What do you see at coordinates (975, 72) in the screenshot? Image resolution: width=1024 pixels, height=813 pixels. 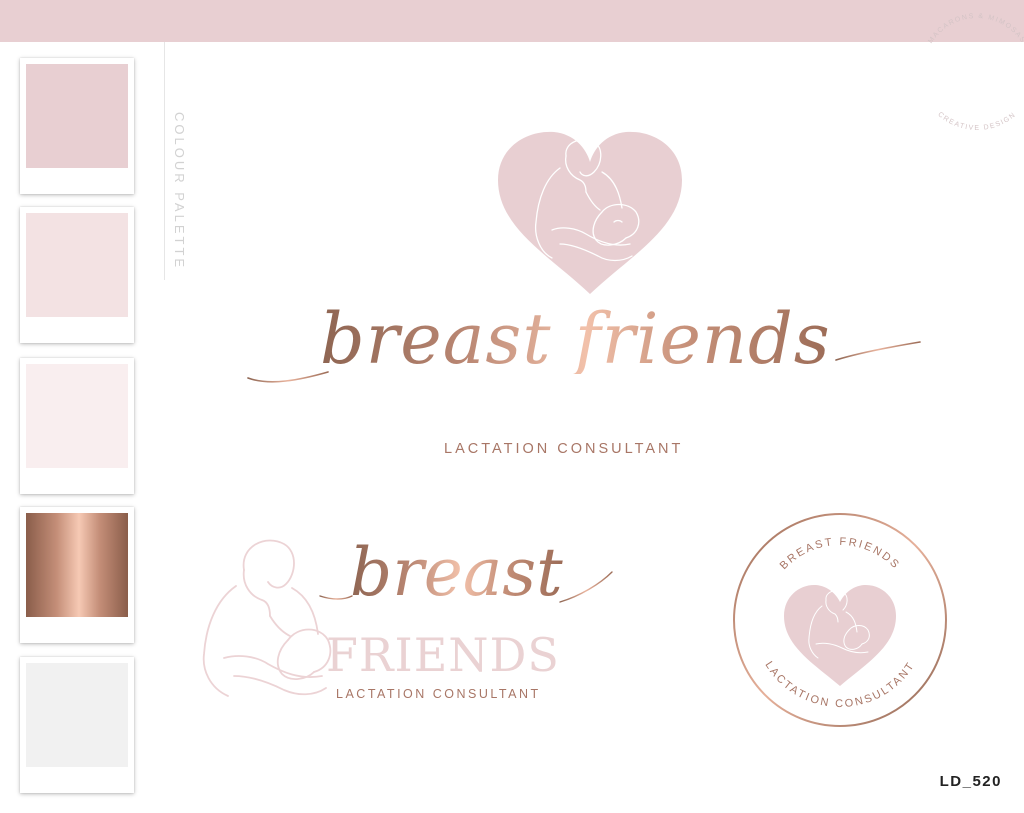 I see `designer-watermark-seal: MACARONS & MIMOSAS CREATIVE DESIGN` at bounding box center [975, 72].